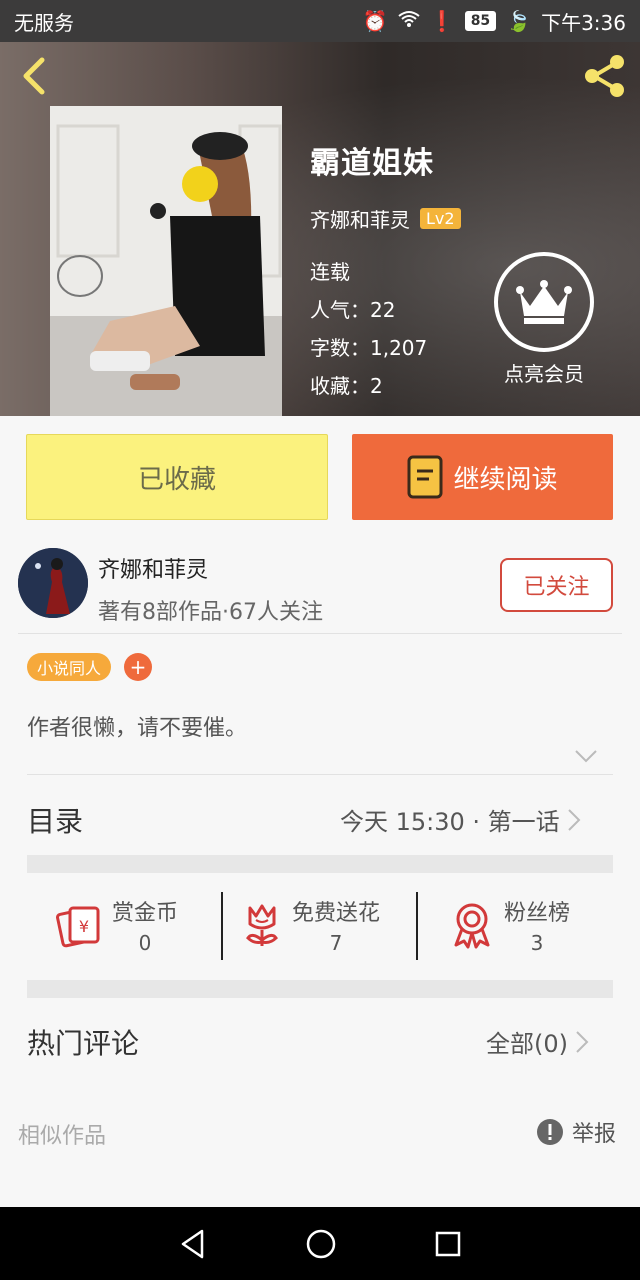  What do you see at coordinates (537, 913) in the screenshot?
I see `stat-label: 粉丝榜` at bounding box center [537, 913].